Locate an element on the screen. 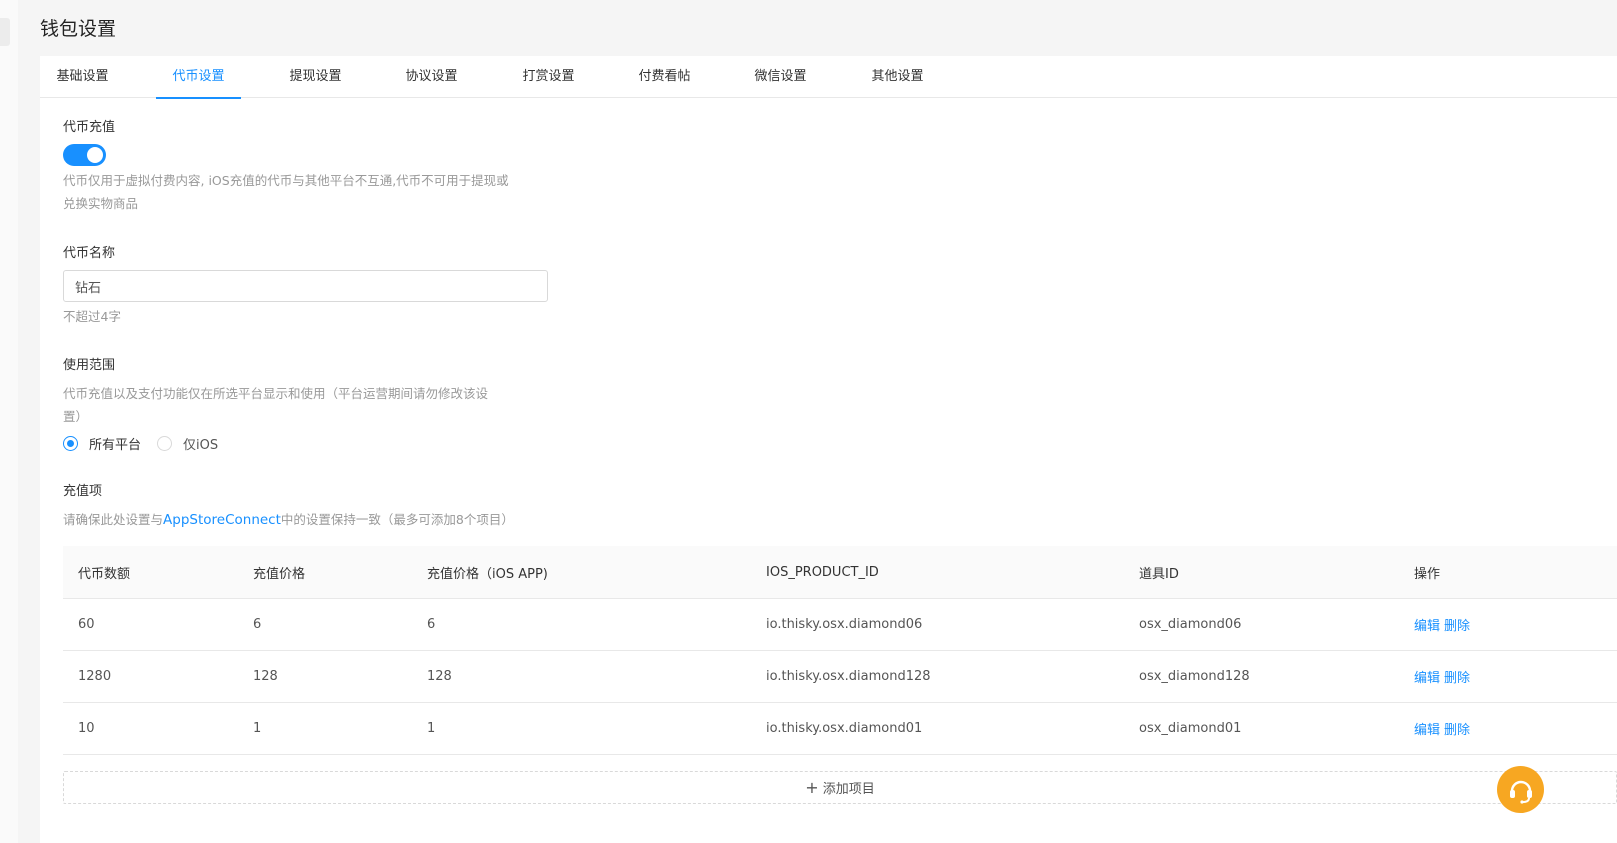 The width and height of the screenshot is (1617, 843). cell-product-id: io.thisky.osx.diamond128 is located at coordinates (848, 676).